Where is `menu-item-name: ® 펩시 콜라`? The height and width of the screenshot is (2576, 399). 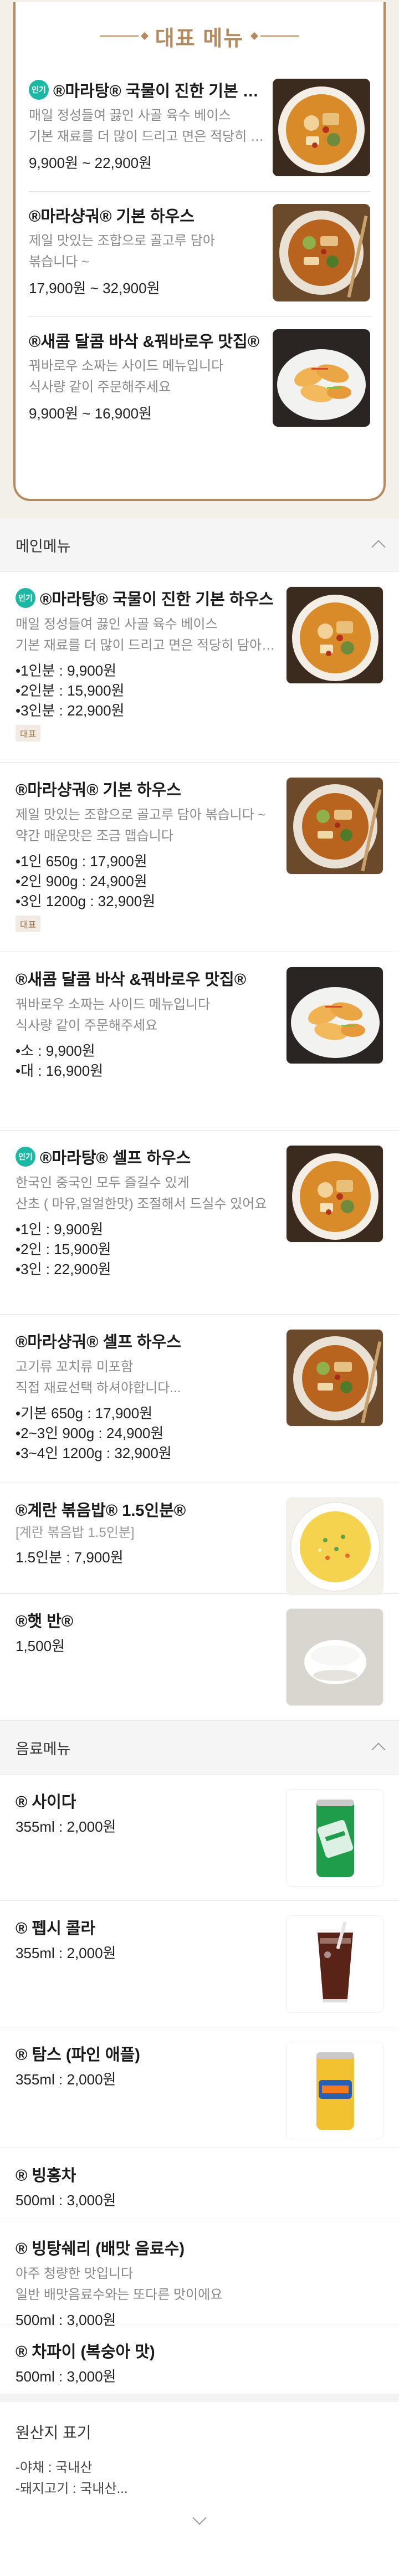
menu-item-name: ® 펩시 콜라 is located at coordinates (56, 1929).